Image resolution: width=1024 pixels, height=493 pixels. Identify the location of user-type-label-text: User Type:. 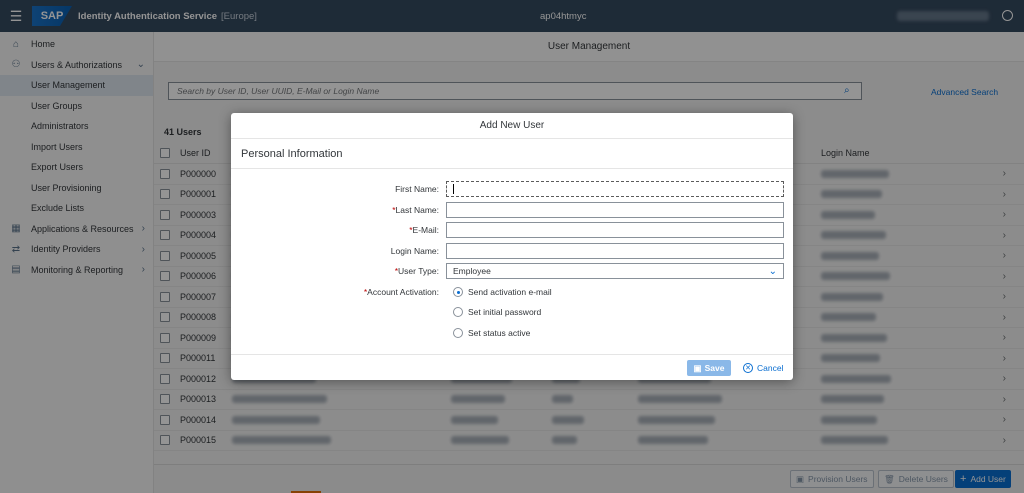
(418, 271).